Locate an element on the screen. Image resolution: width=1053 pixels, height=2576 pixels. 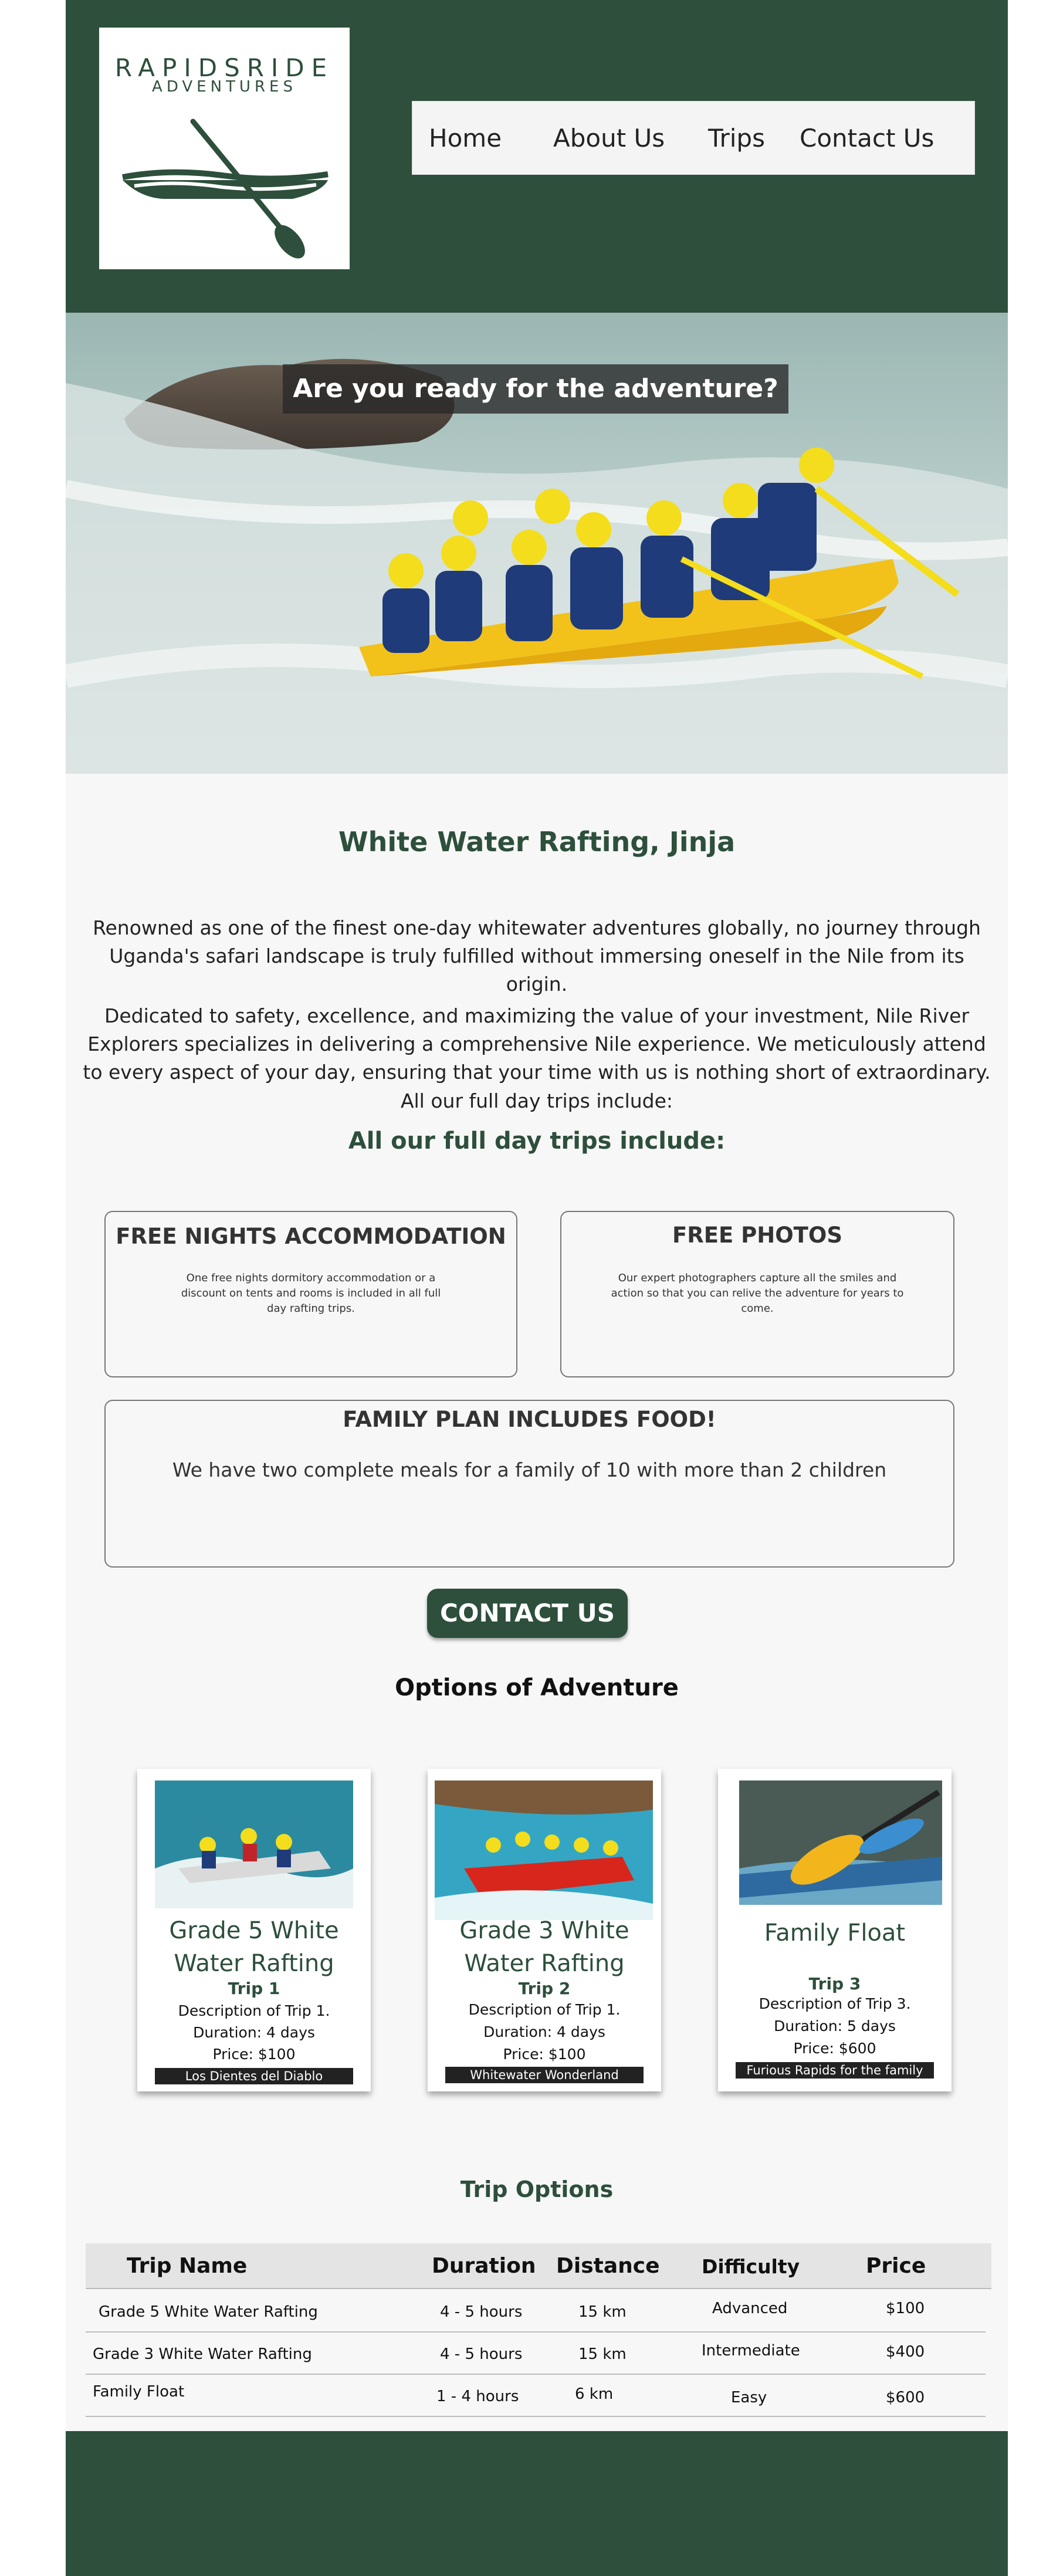
trip-name: Grade 3 White Water Rafting is located at coordinates (544, 1947).